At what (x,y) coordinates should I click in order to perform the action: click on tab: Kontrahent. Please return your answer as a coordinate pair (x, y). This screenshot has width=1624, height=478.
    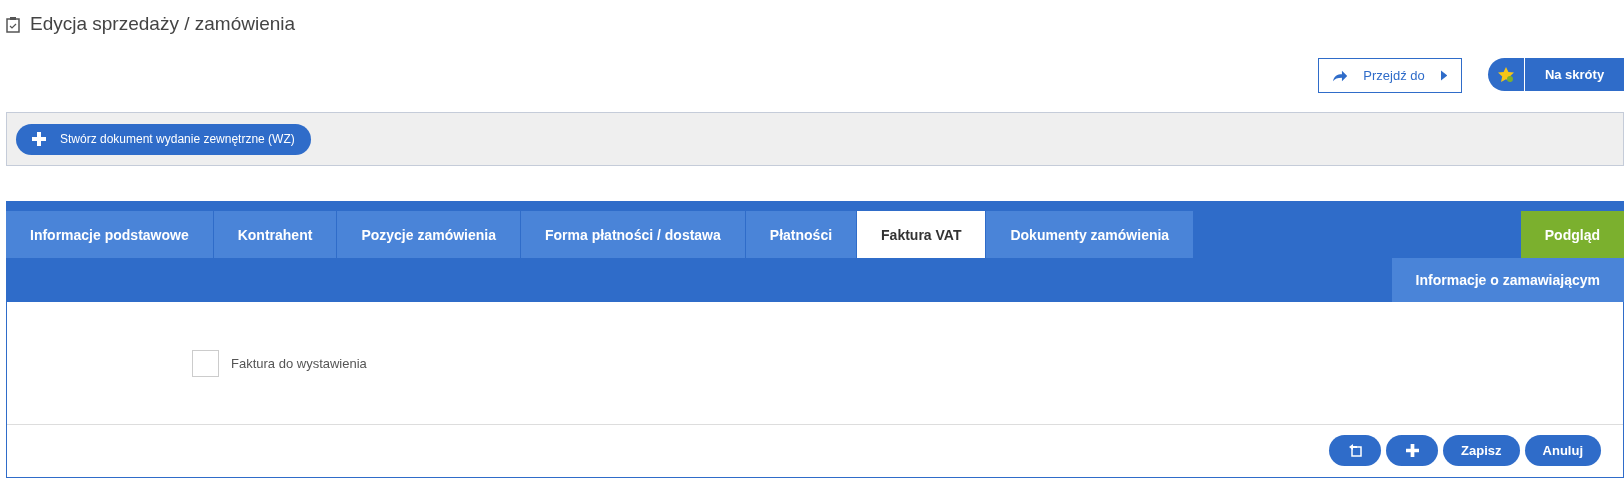
    Looking at the image, I should click on (275, 234).